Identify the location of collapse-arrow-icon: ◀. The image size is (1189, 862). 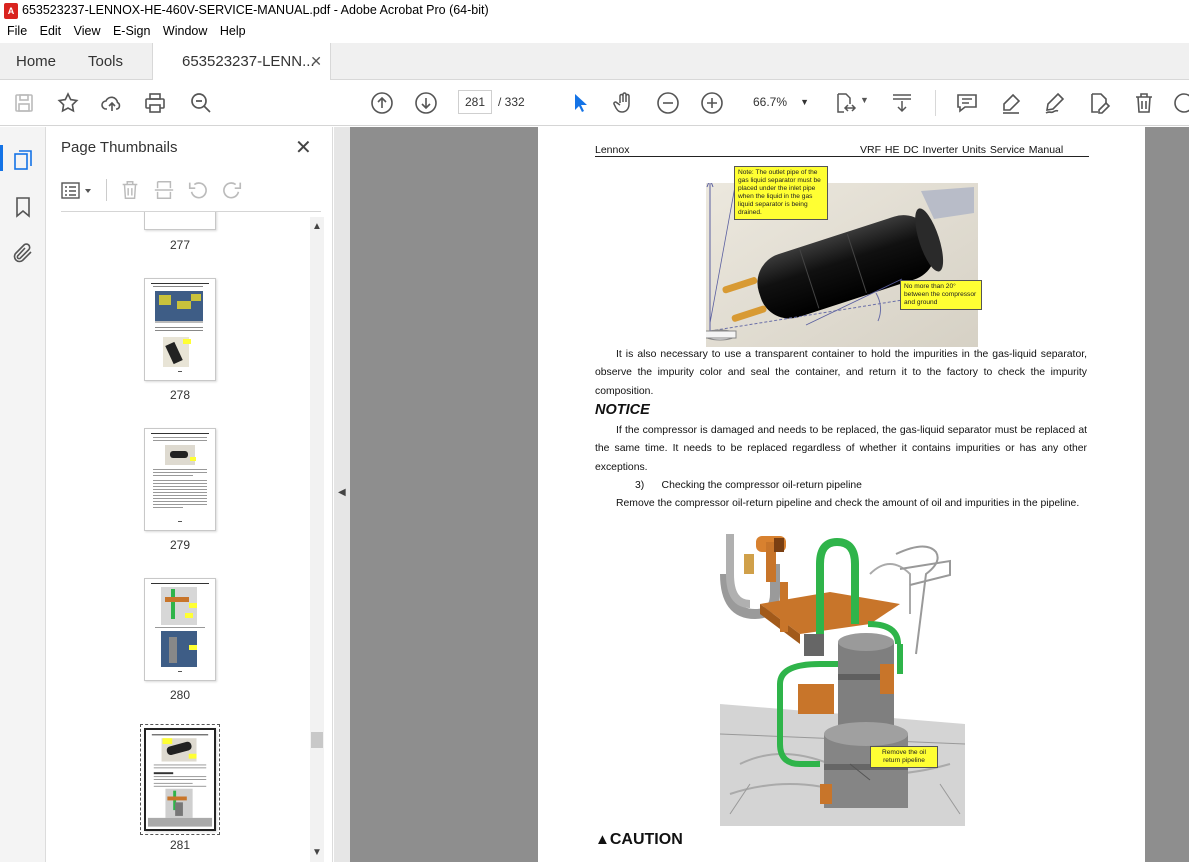
(342, 492).